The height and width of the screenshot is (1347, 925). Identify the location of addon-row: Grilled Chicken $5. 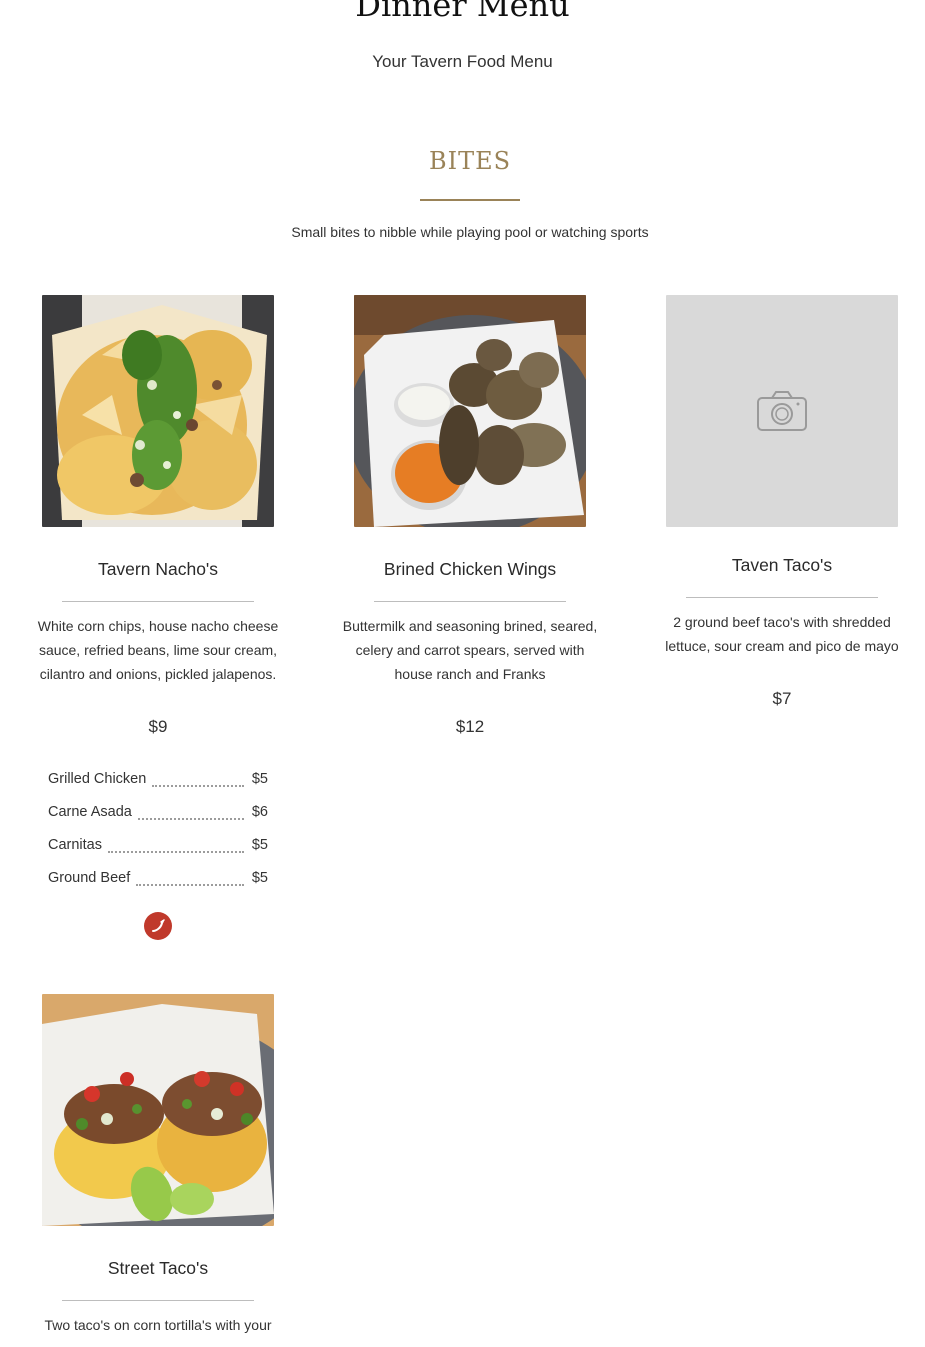
(158, 787).